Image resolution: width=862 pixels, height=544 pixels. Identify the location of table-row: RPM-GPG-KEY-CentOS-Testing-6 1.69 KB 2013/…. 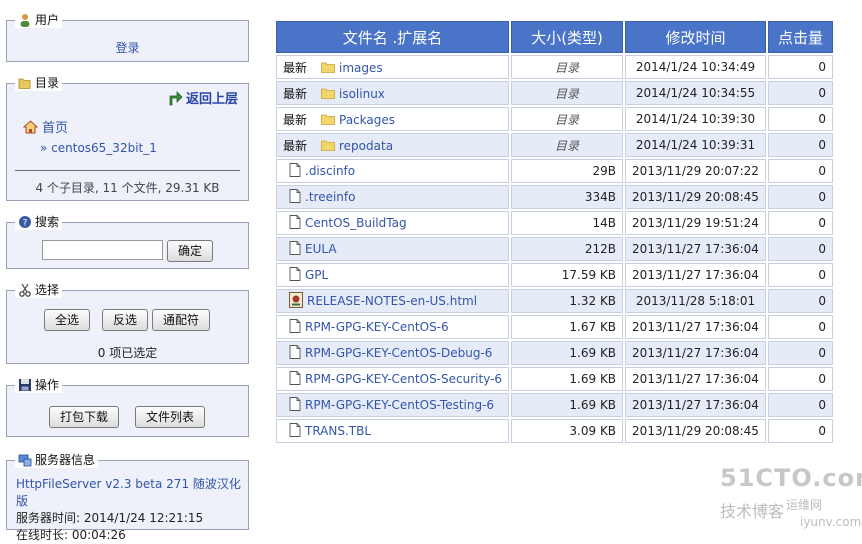
(554, 405).